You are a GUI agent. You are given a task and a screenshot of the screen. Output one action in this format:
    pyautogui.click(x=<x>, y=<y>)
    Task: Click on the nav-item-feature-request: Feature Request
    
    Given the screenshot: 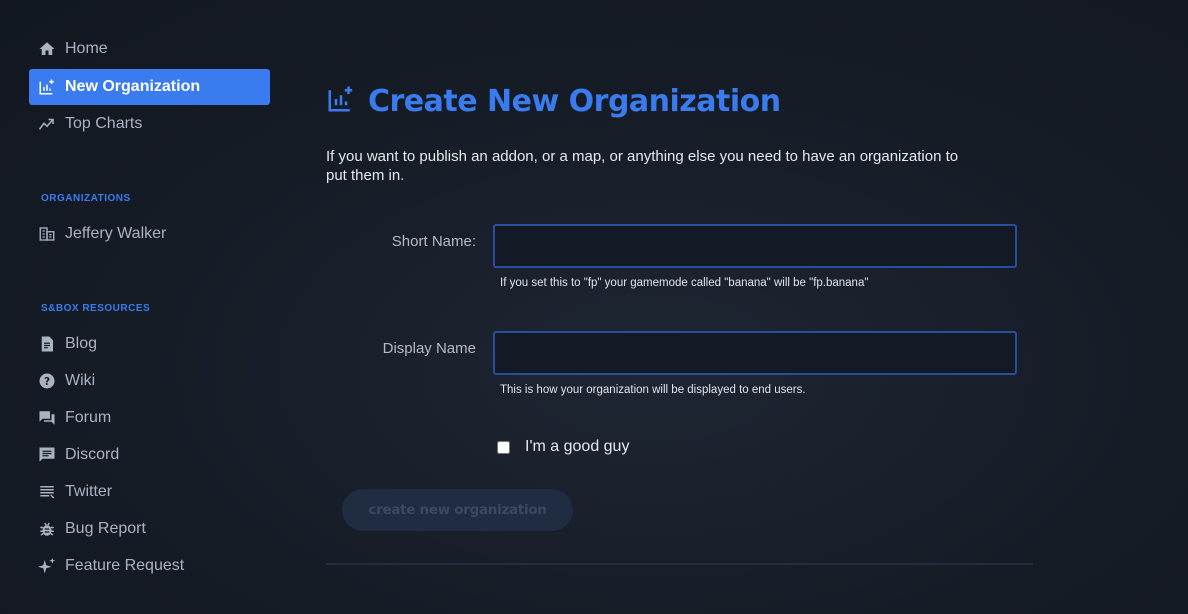 What is the action you would take?
    pyautogui.click(x=149, y=566)
    